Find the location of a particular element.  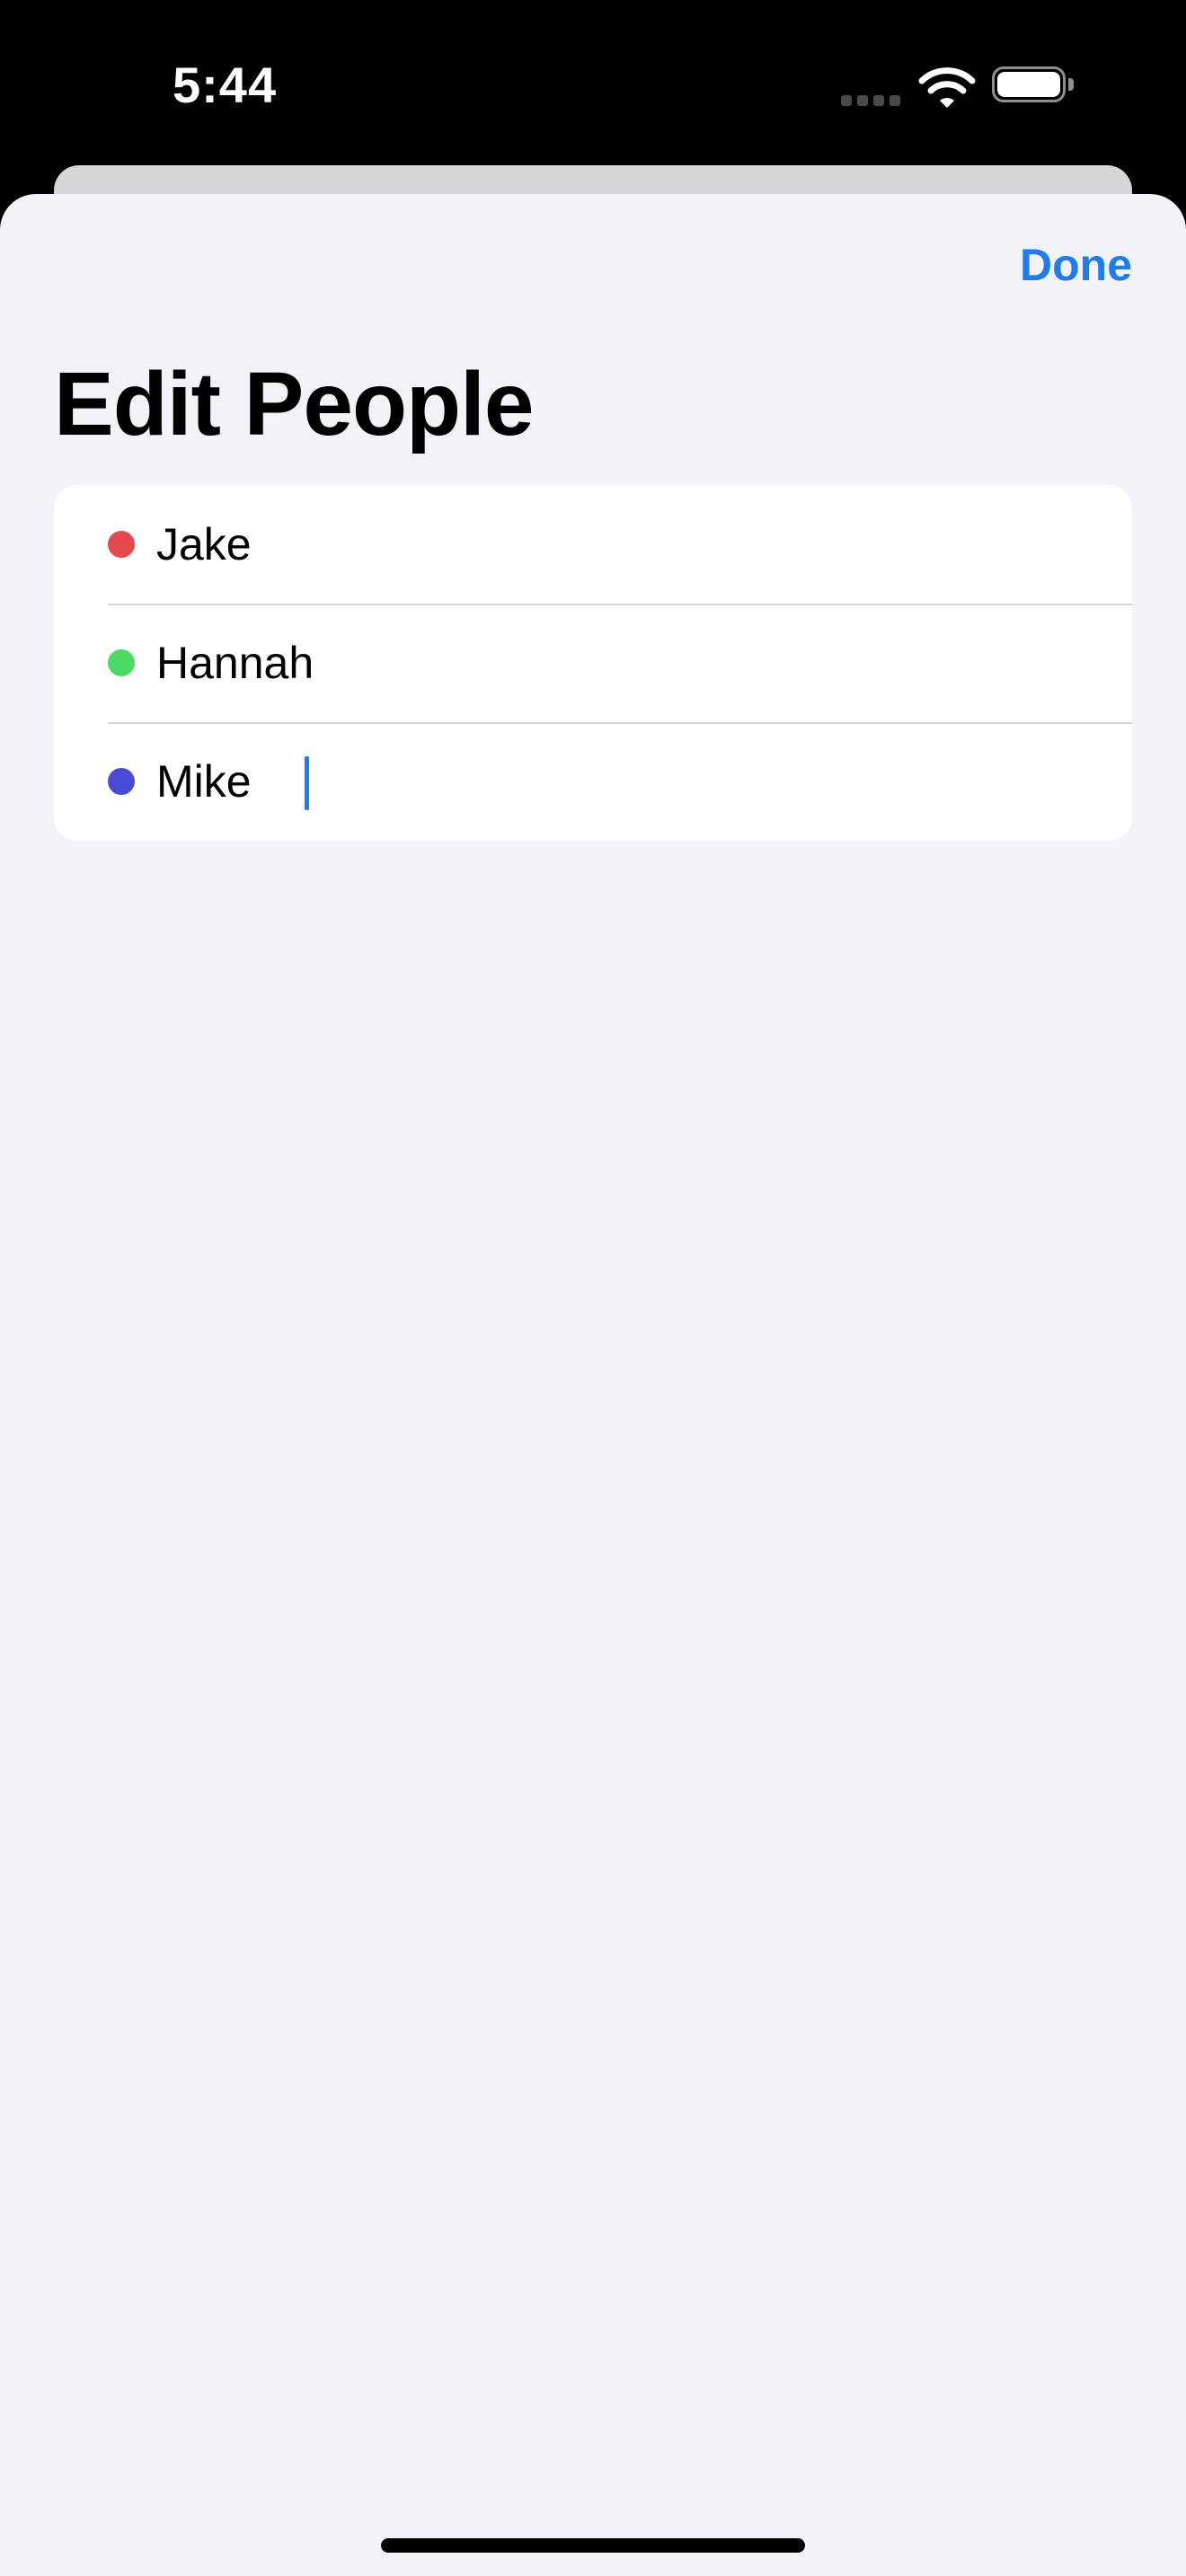

battery-icon is located at coordinates (1034, 86).